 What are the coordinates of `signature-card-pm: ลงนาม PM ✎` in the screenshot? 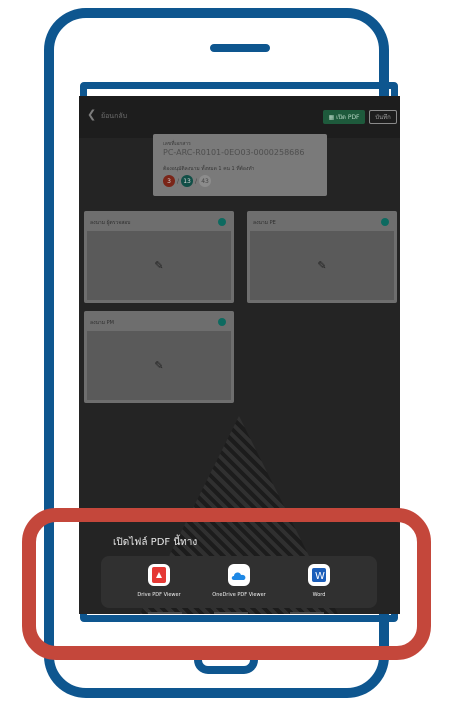 It's located at (159, 357).